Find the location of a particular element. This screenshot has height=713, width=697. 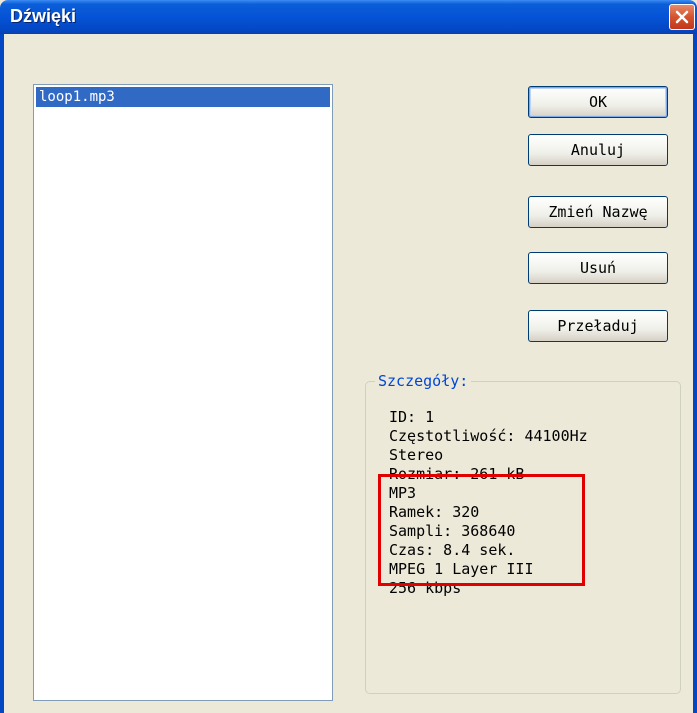

rename-button: Zmień Nazwę is located at coordinates (598, 212).